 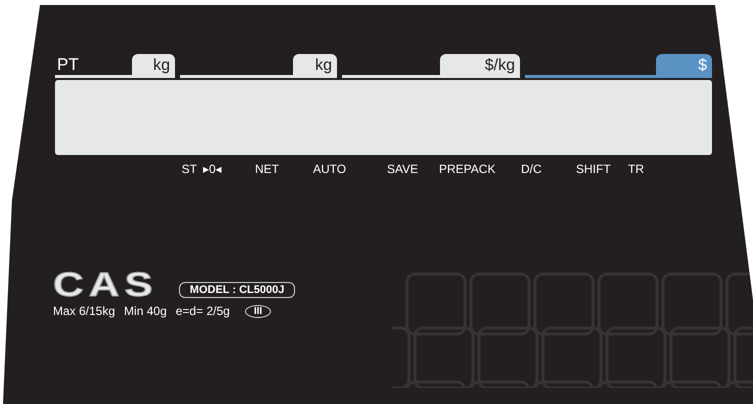 What do you see at coordinates (237, 290) in the screenshot?
I see `model-badge: MODEL : CL5000J` at bounding box center [237, 290].